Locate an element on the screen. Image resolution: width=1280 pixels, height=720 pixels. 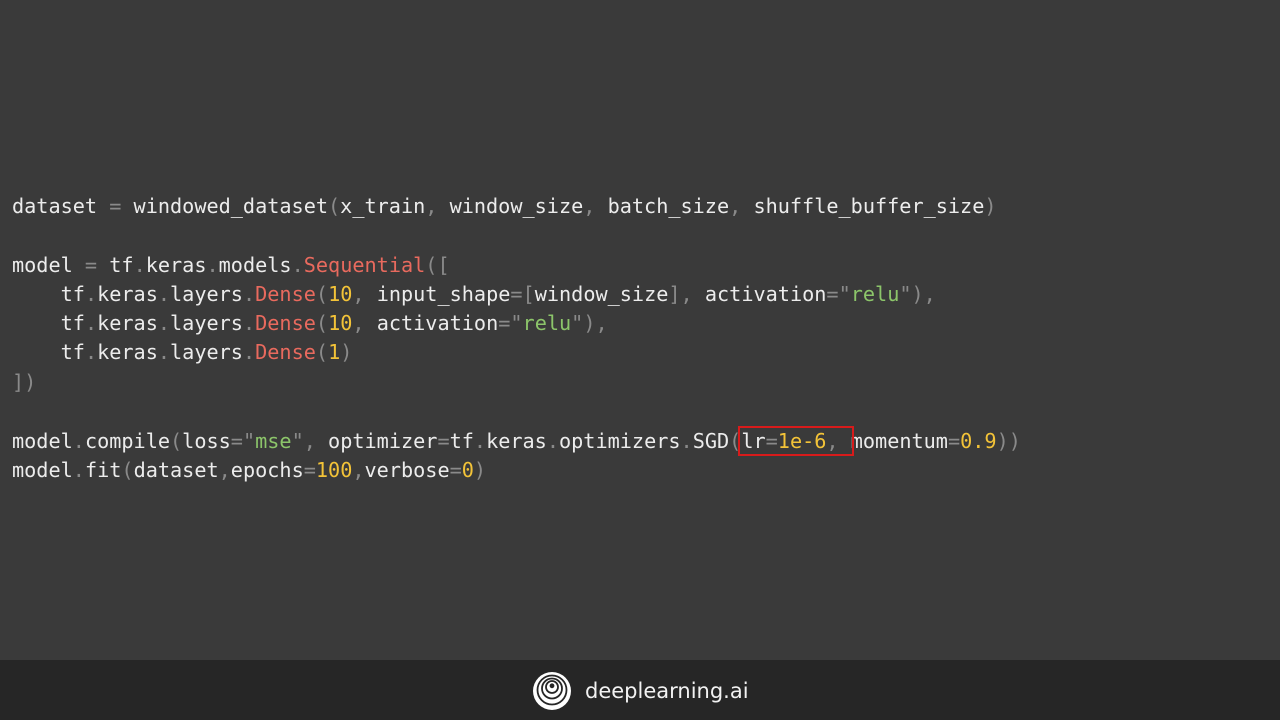
code-token: ]) is located at coordinates (24, 382).